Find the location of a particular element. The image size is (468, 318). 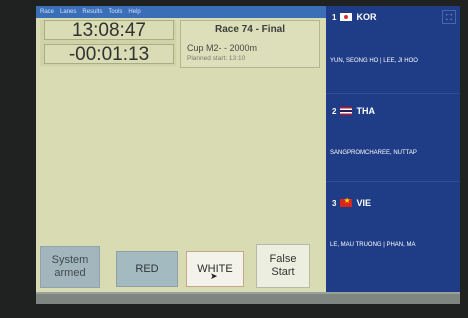

lane-row: 1 KOR YUN, SEONG HO | LEE, JI HOO is located at coordinates (393, 50).